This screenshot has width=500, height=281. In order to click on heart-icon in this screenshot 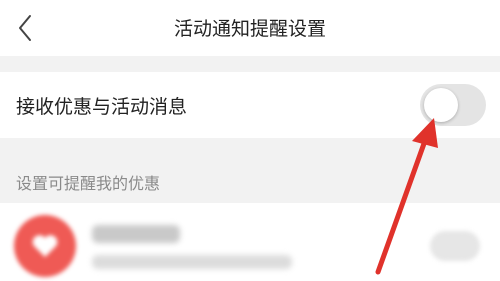, I will do `click(45, 246)`.